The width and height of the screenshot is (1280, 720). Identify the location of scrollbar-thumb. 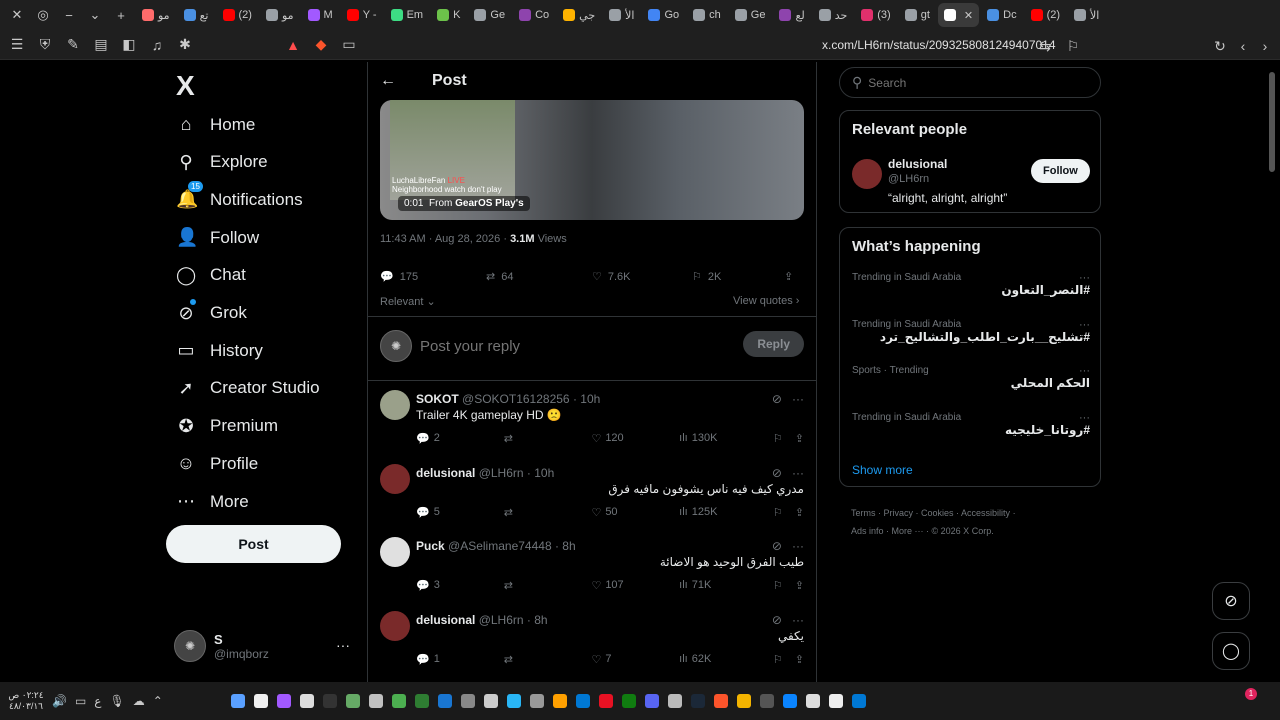
(1272, 122).